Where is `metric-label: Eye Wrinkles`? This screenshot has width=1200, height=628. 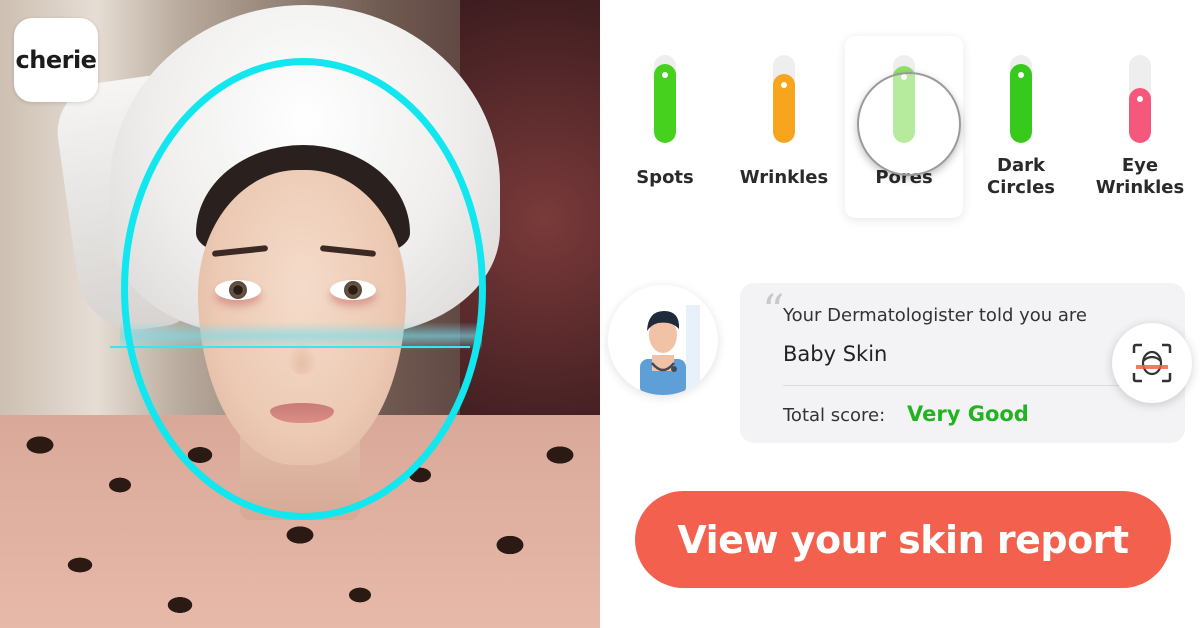 metric-label: Eye Wrinkles is located at coordinates (1140, 176).